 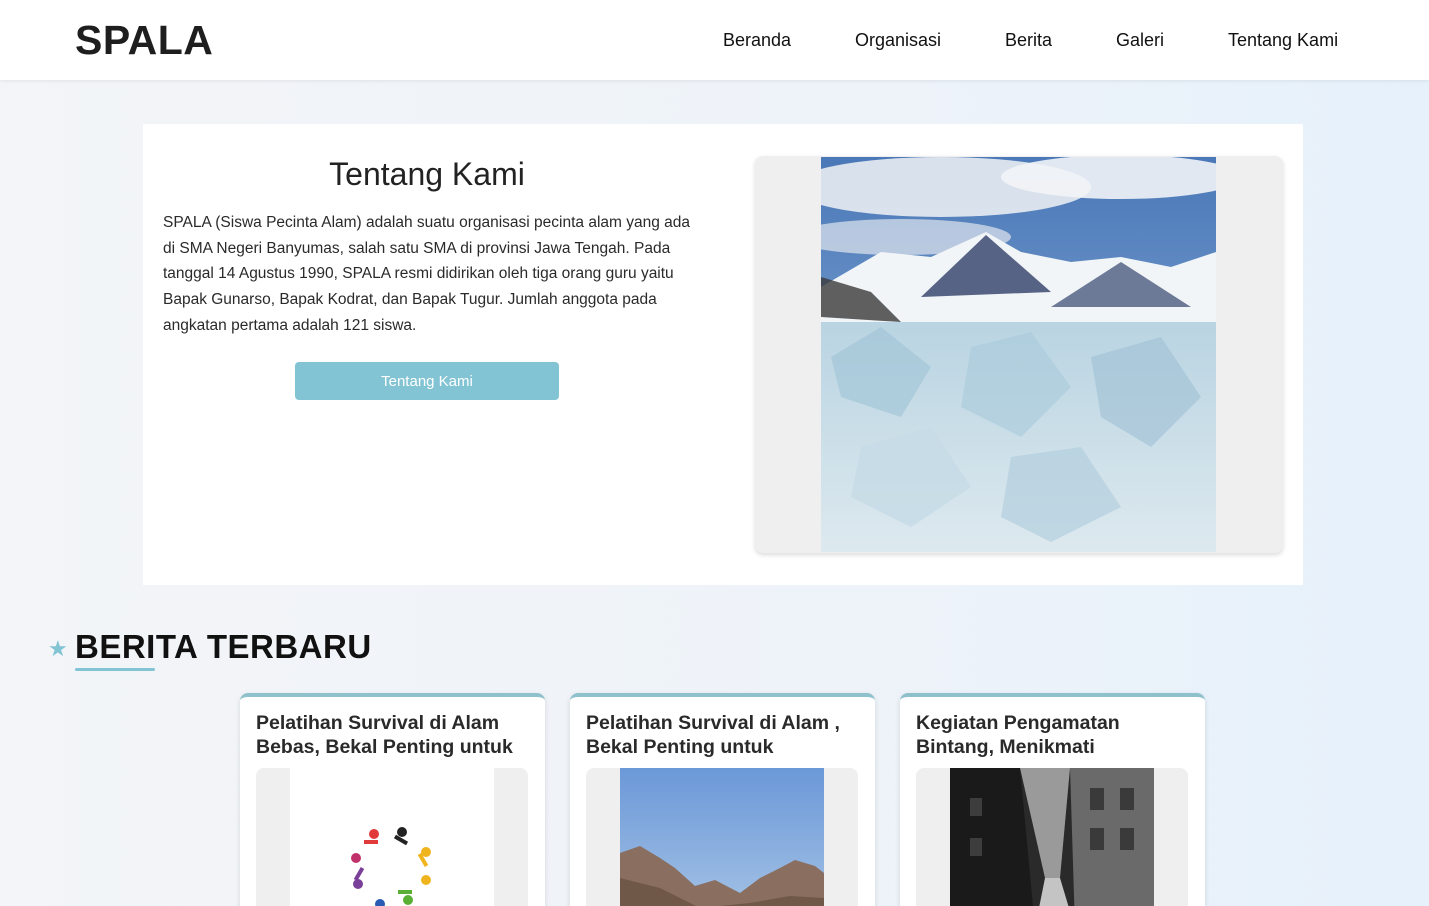 I want to click on news-section-title: BERITA TERBARU, so click(x=223, y=646).